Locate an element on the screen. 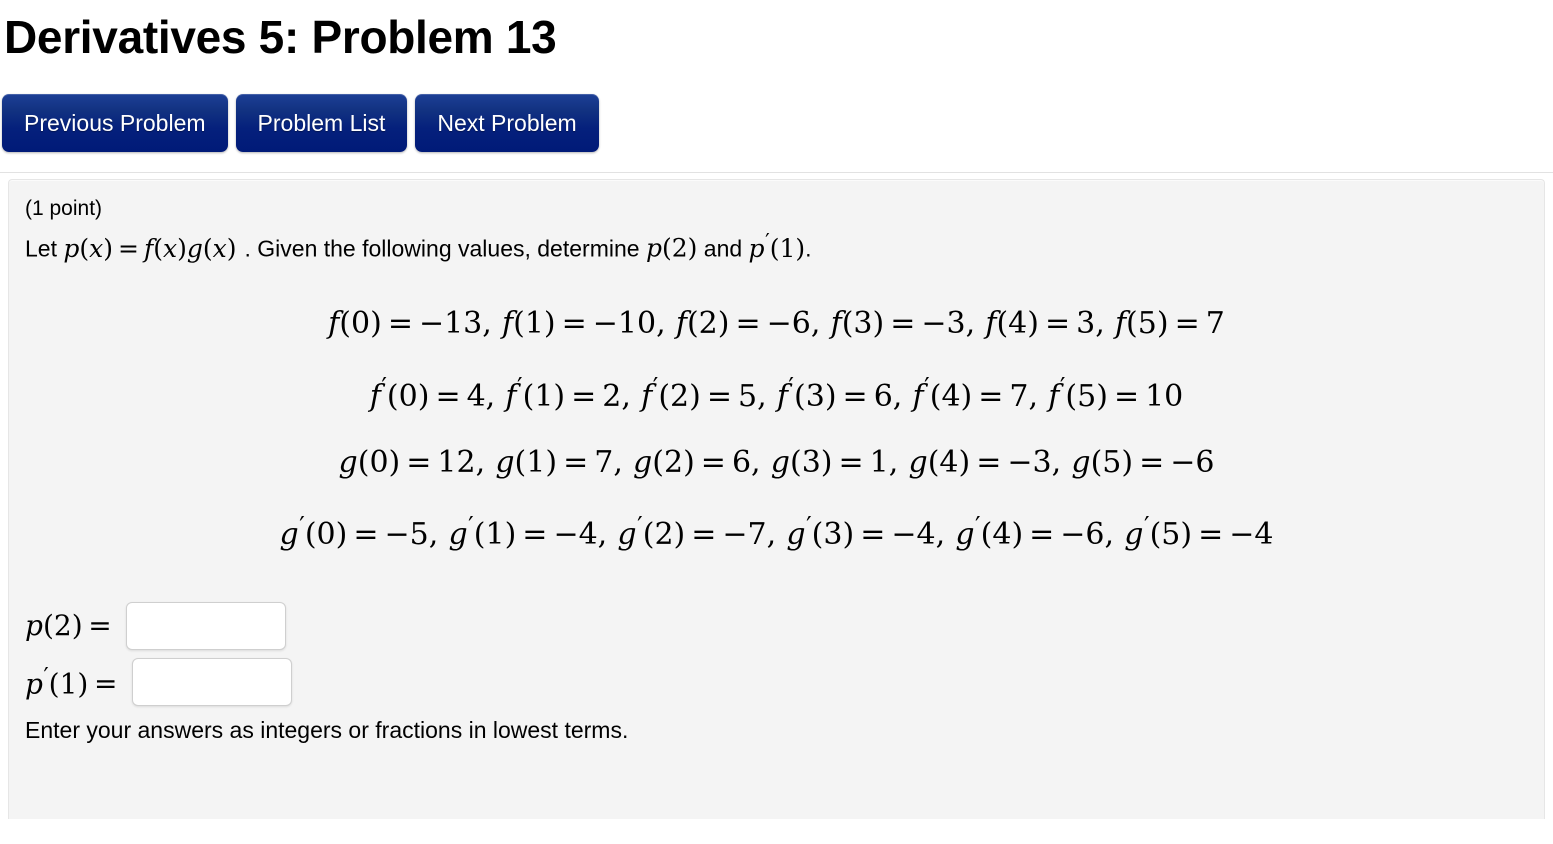 Image resolution: width=1553 pixels, height=844 pixels. equation-term: f(2) = −6 is located at coordinates (743, 324).